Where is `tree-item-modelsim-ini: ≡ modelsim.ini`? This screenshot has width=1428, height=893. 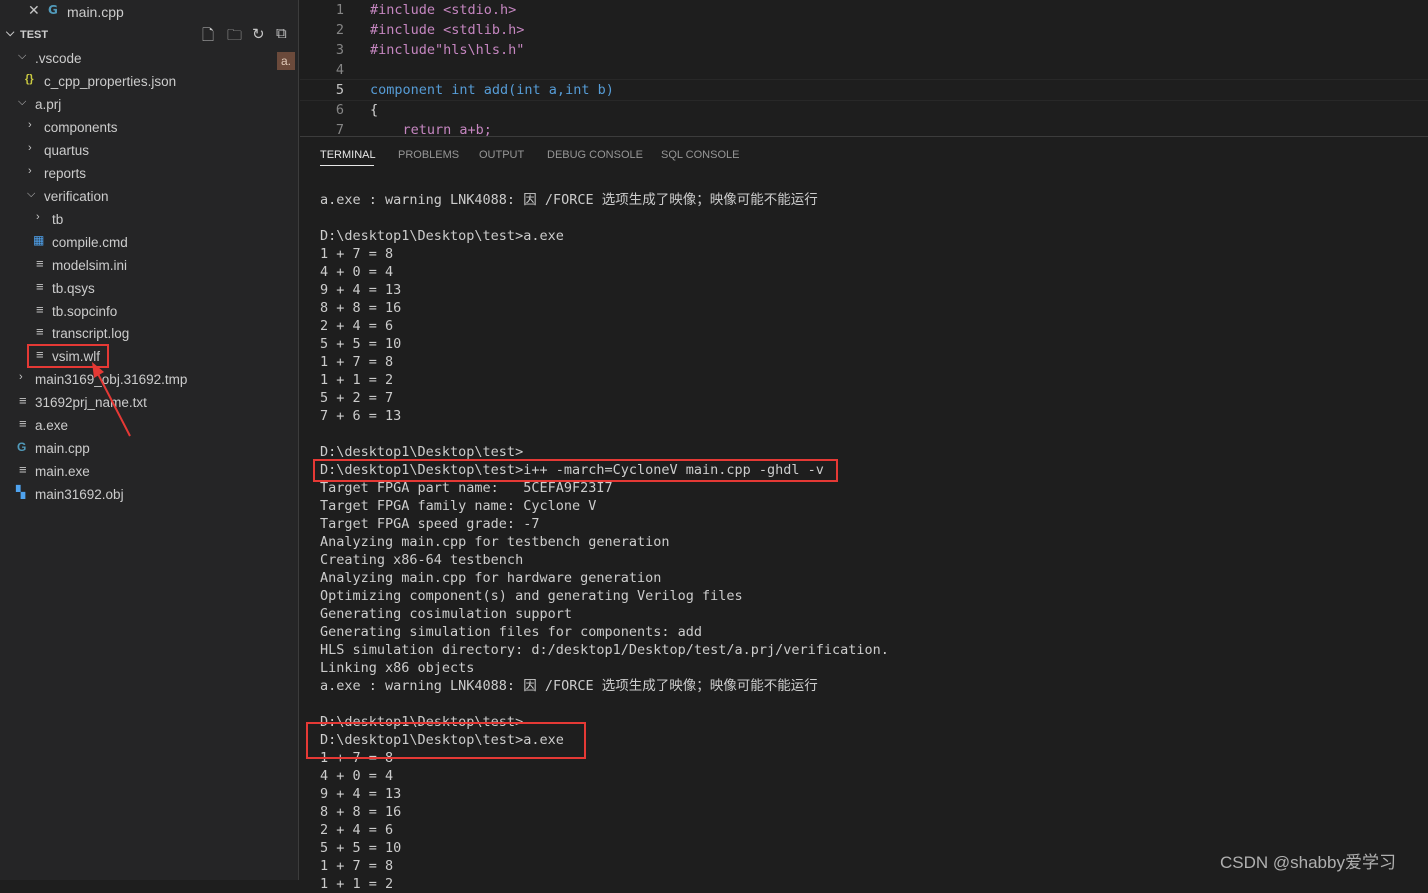
tree-item-modelsim-ini: ≡ modelsim.ini is located at coordinates (149, 265).